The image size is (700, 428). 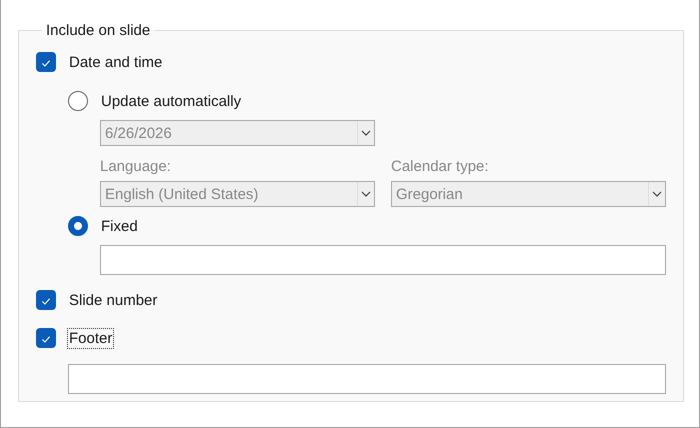 I want to click on radio-label: Update automatically, so click(x=171, y=101).